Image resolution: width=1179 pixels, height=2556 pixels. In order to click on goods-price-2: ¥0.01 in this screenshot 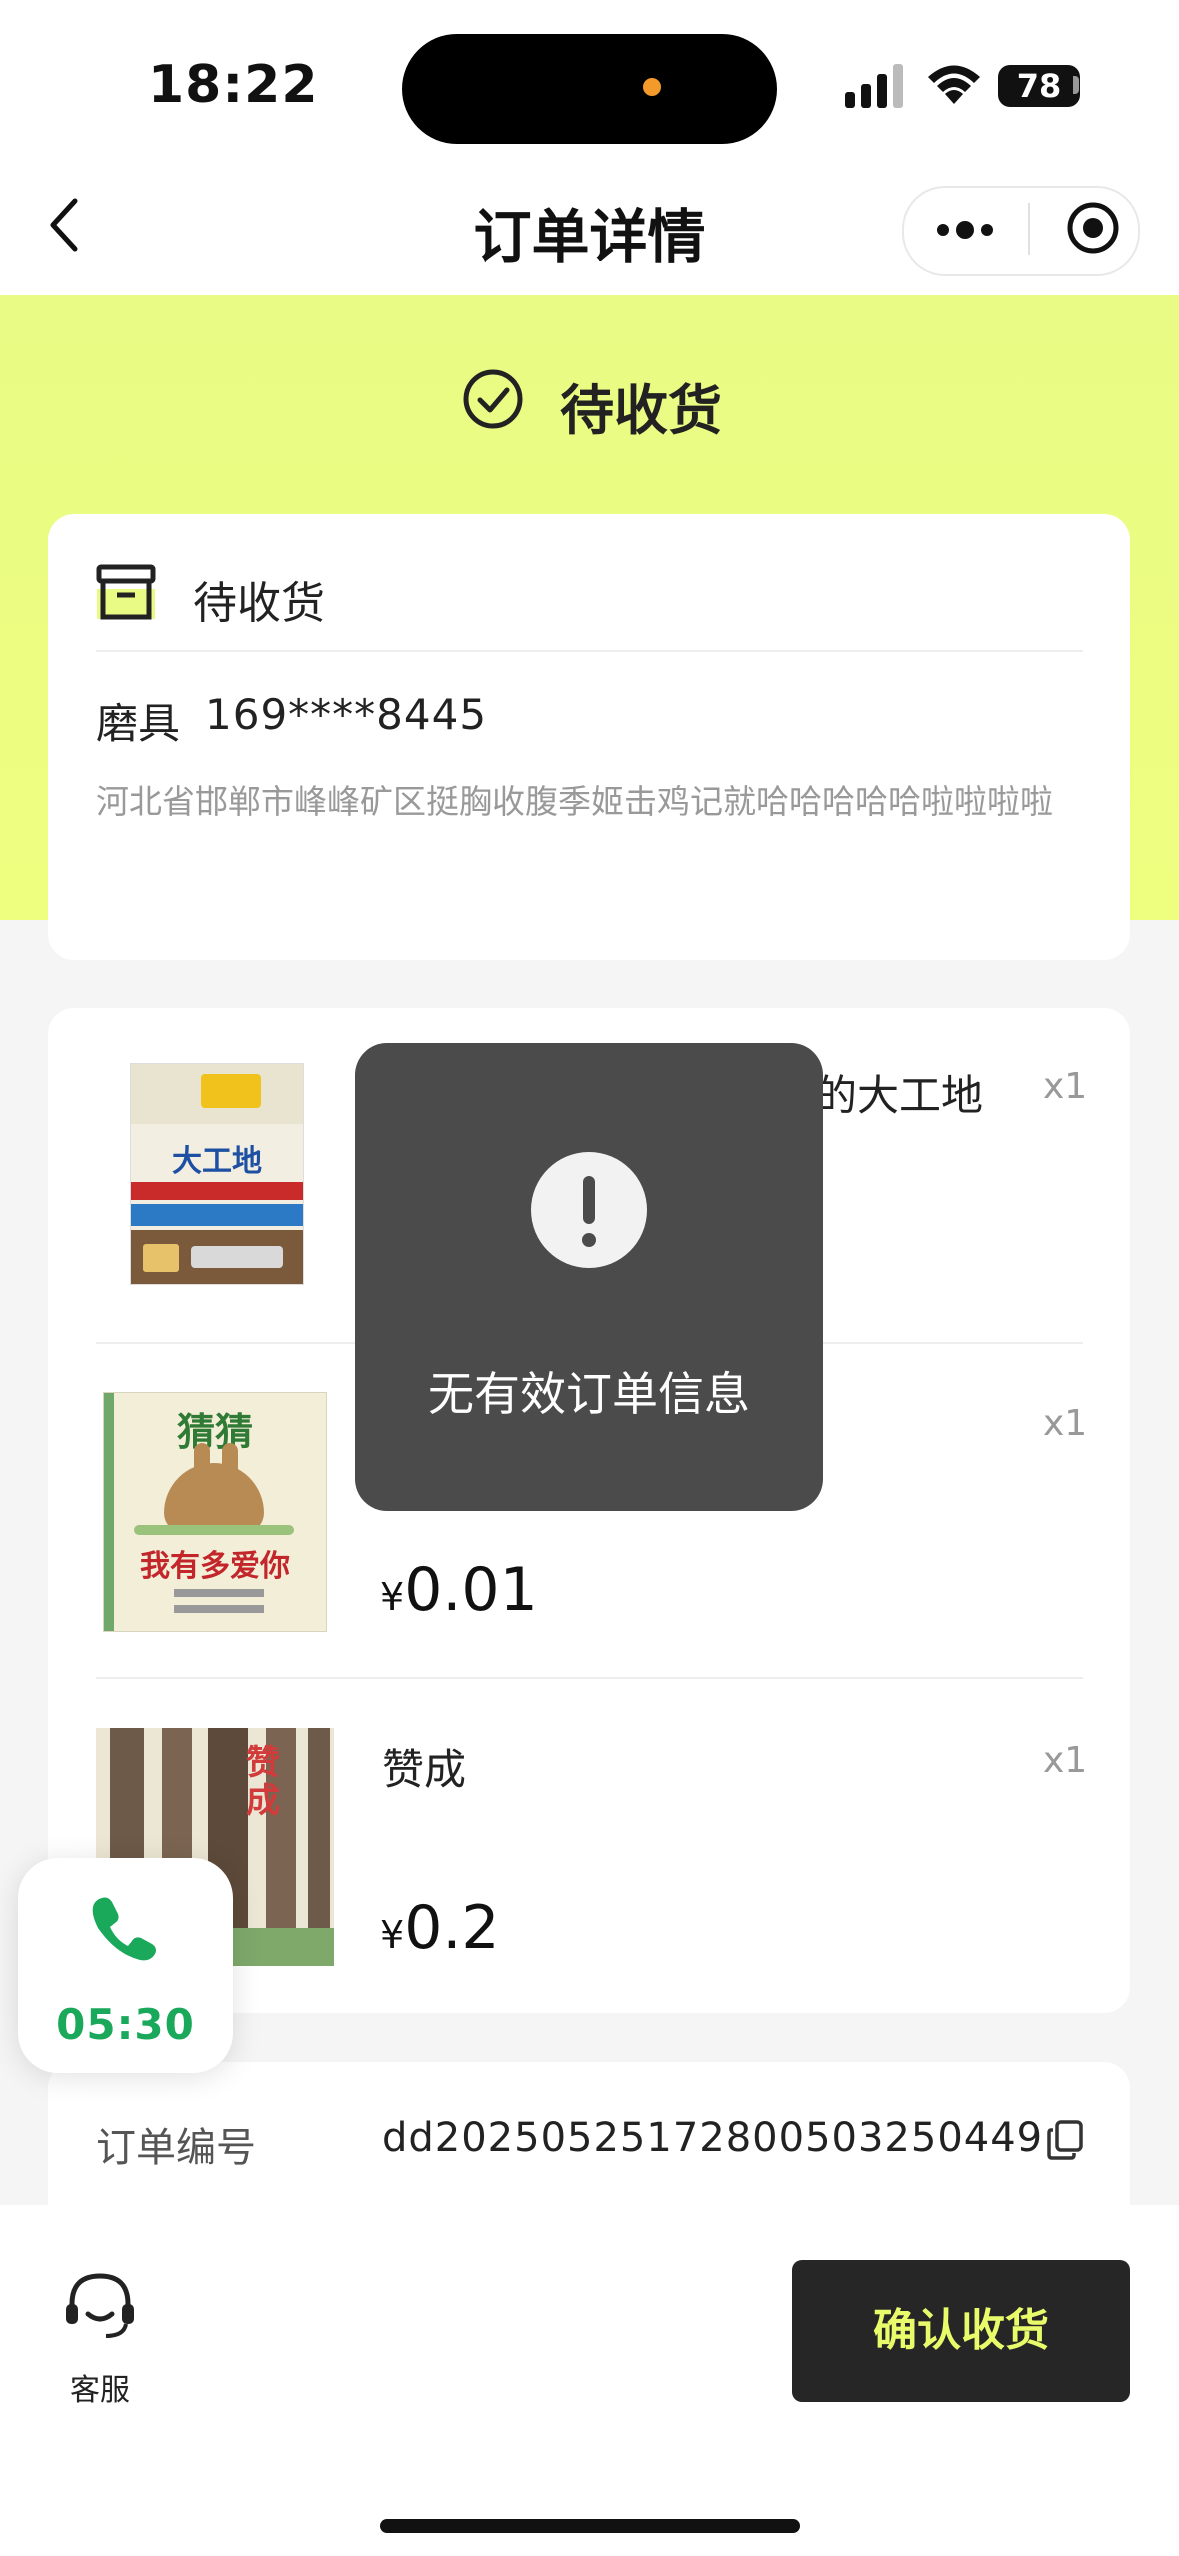, I will do `click(459, 1590)`.